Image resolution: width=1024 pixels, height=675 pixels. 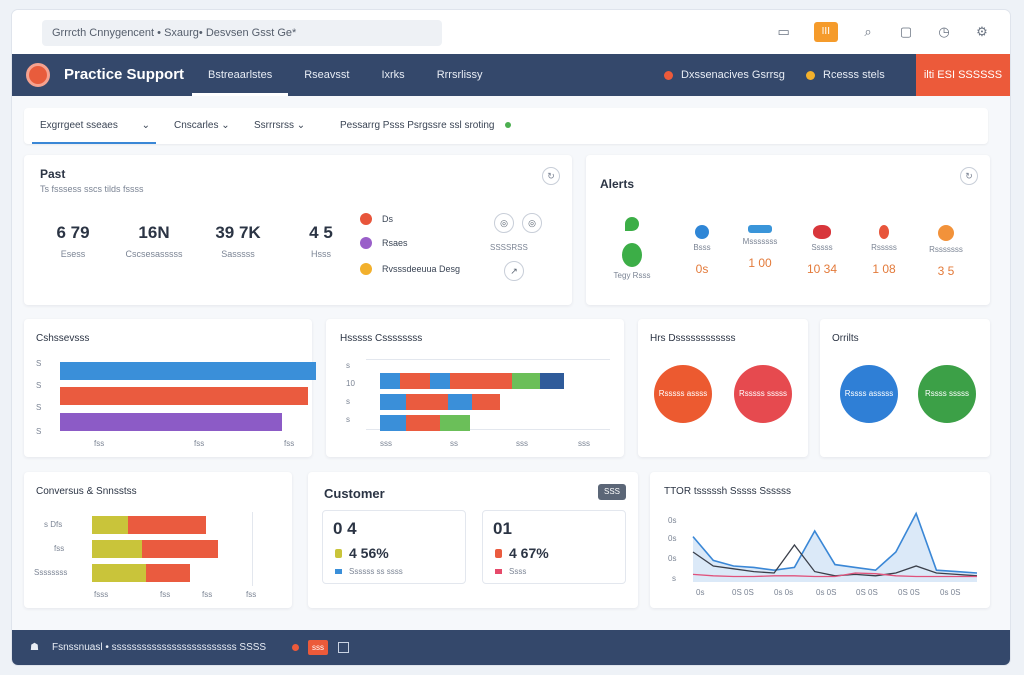 What do you see at coordinates (199, 443) in the screenshot?
I see `axis-label: fss` at bounding box center [199, 443].